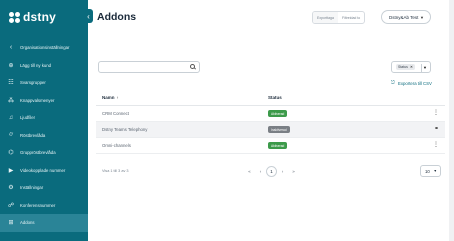 This screenshot has width=454, height=241. I want to click on toggle-option: Exporttaga, so click(325, 17).